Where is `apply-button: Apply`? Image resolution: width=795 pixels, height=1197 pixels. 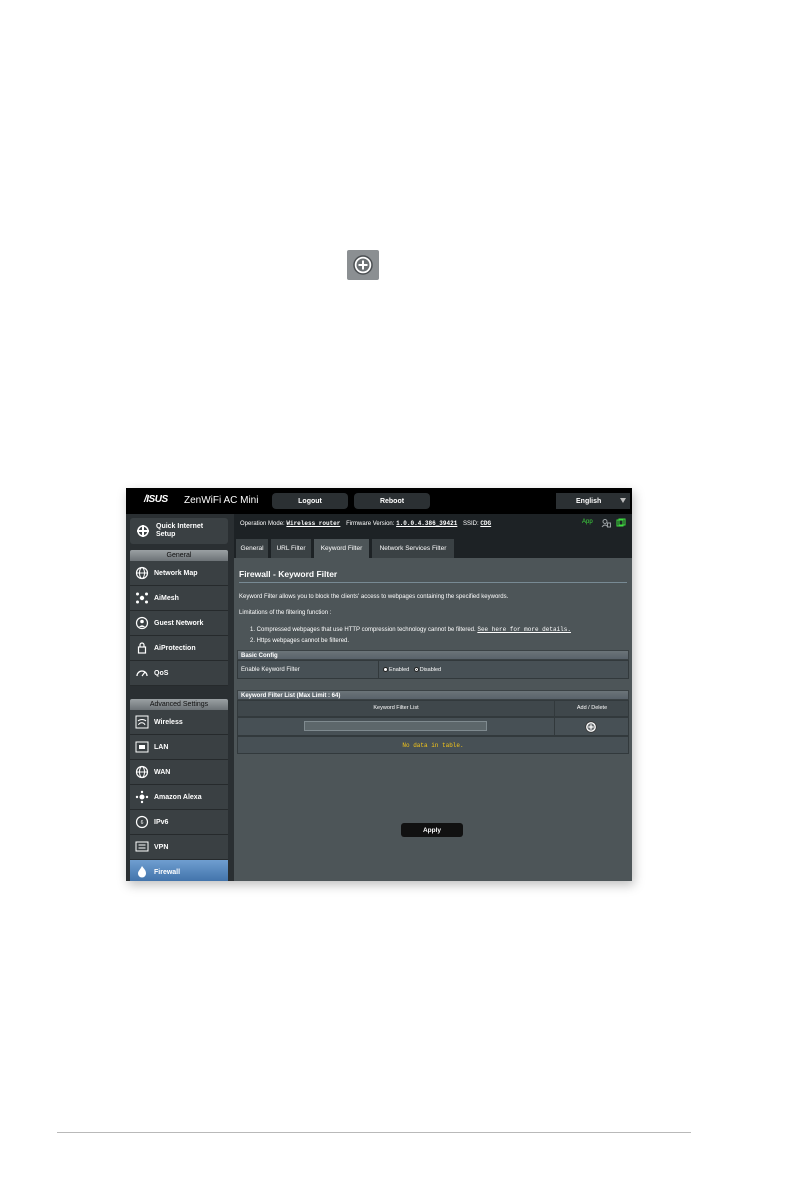 apply-button: Apply is located at coordinates (432, 830).